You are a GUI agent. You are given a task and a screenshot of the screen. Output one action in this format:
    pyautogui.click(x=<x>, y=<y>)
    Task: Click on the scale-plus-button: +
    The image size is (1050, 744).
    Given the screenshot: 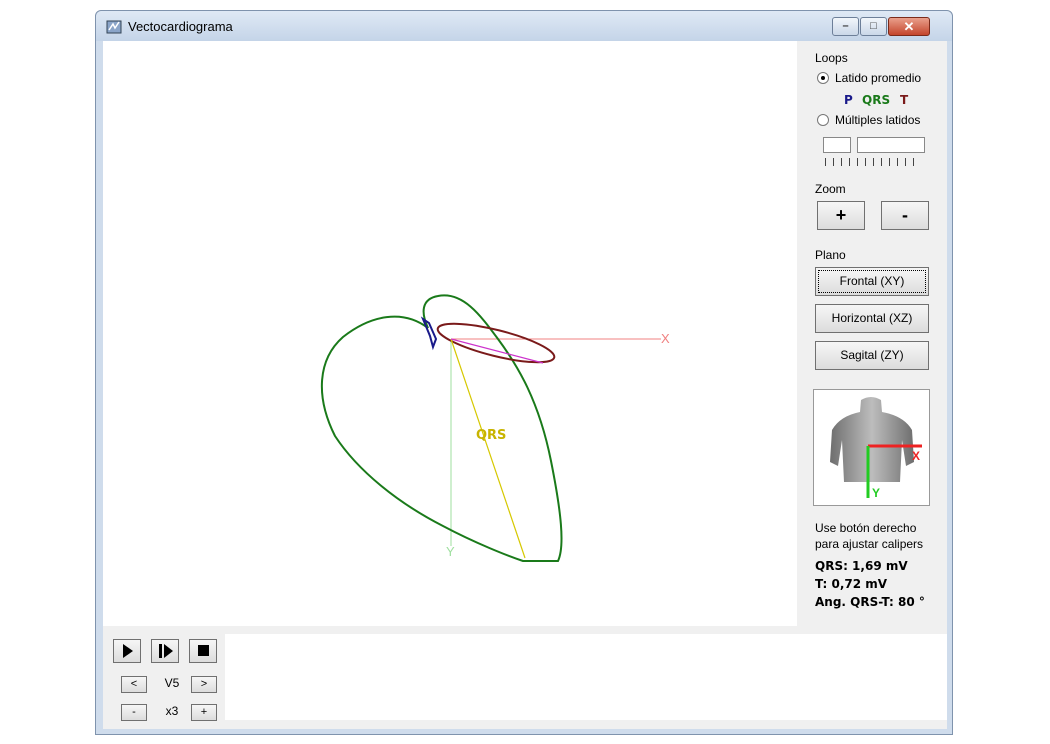 What is the action you would take?
    pyautogui.click(x=204, y=712)
    